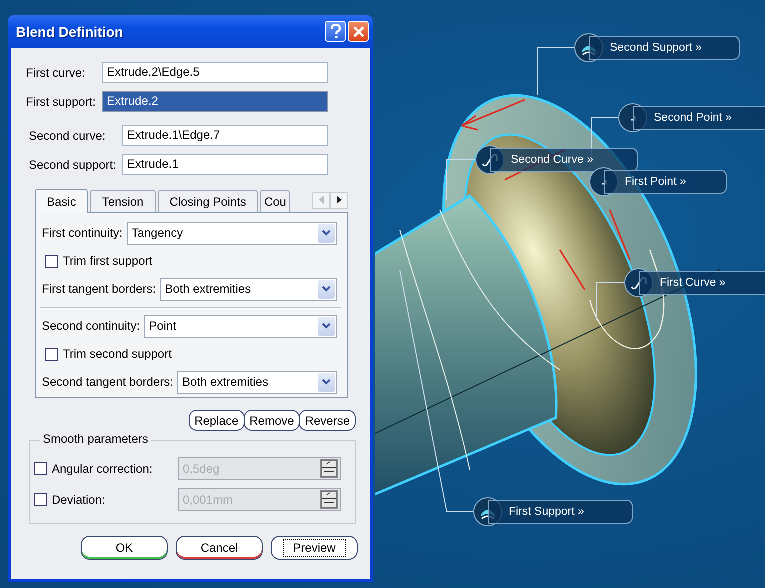 This screenshot has width=765, height=588. What do you see at coordinates (124, 548) in the screenshot?
I see `dialog-button: OK` at bounding box center [124, 548].